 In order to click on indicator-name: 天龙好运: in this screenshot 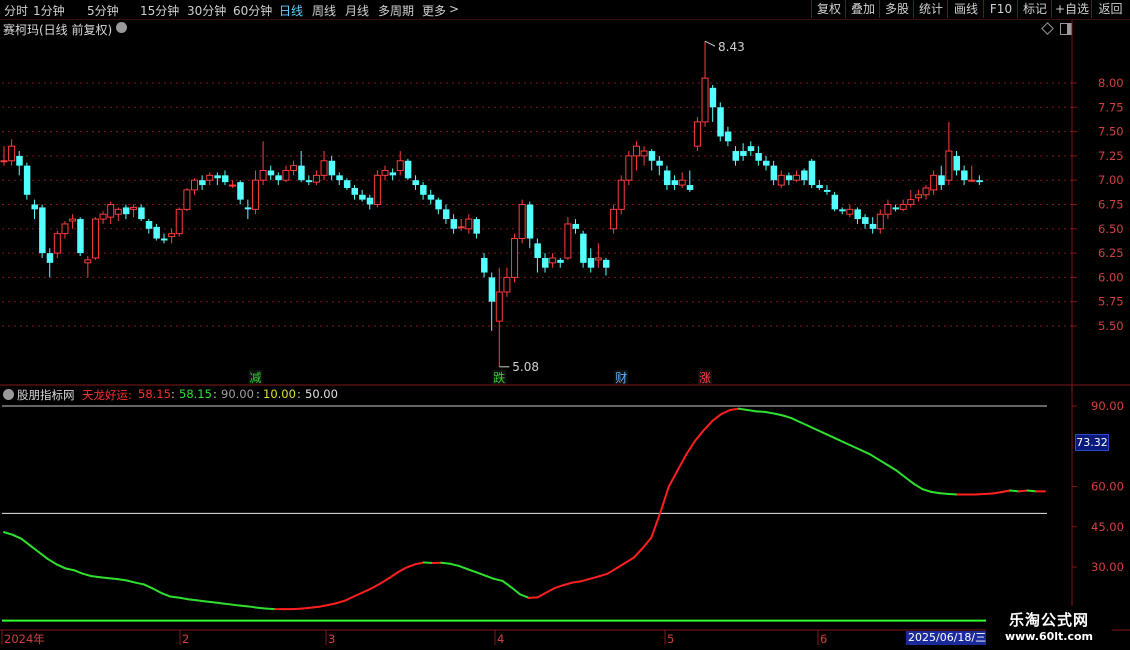, I will do `click(107, 395)`.